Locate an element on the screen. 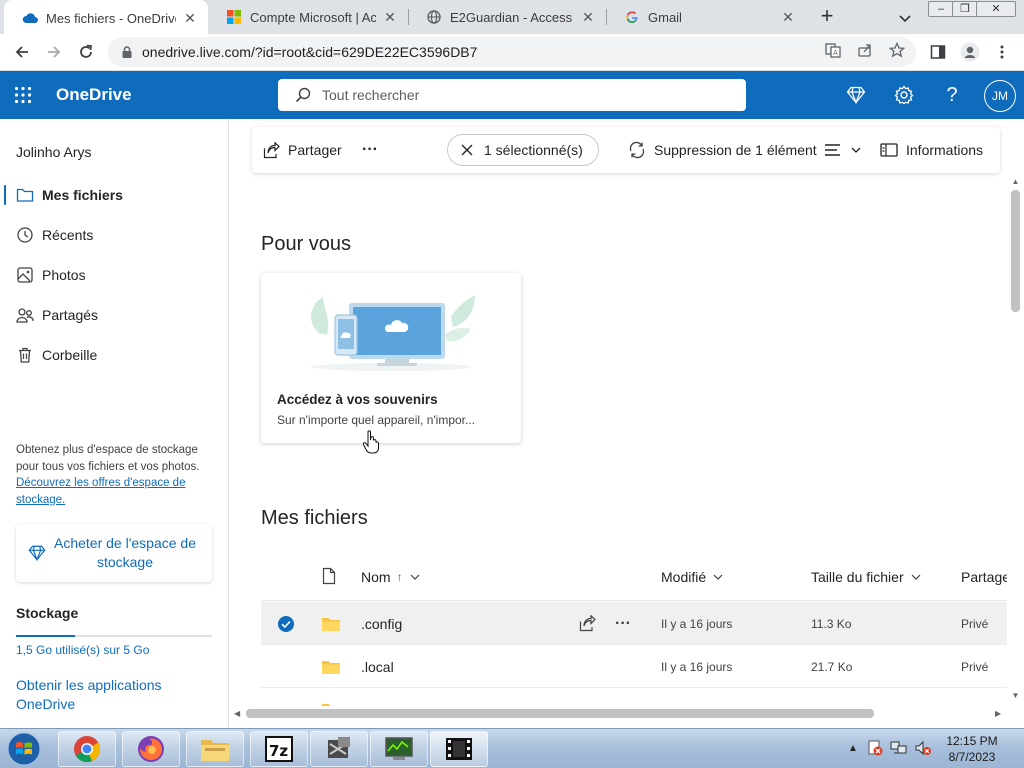 The width and height of the screenshot is (1024, 768). search-box is located at coordinates (512, 95).